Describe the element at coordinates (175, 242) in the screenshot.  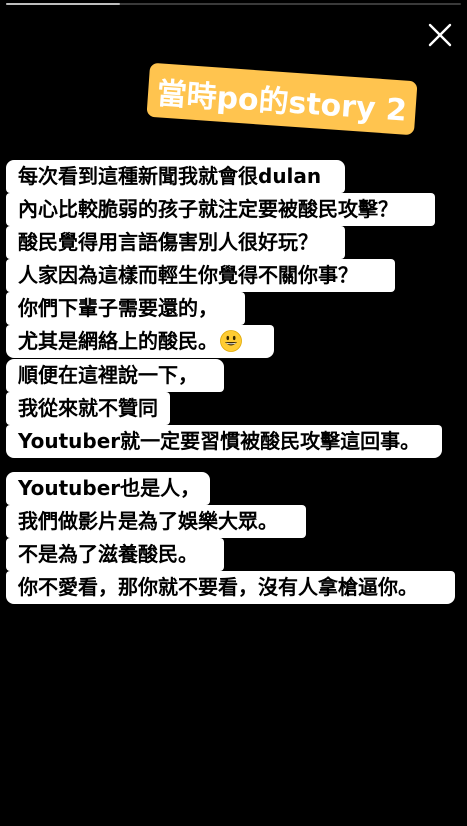
I see `text-line: 酸民覺得用言語傷害別人很好玩？` at that location.